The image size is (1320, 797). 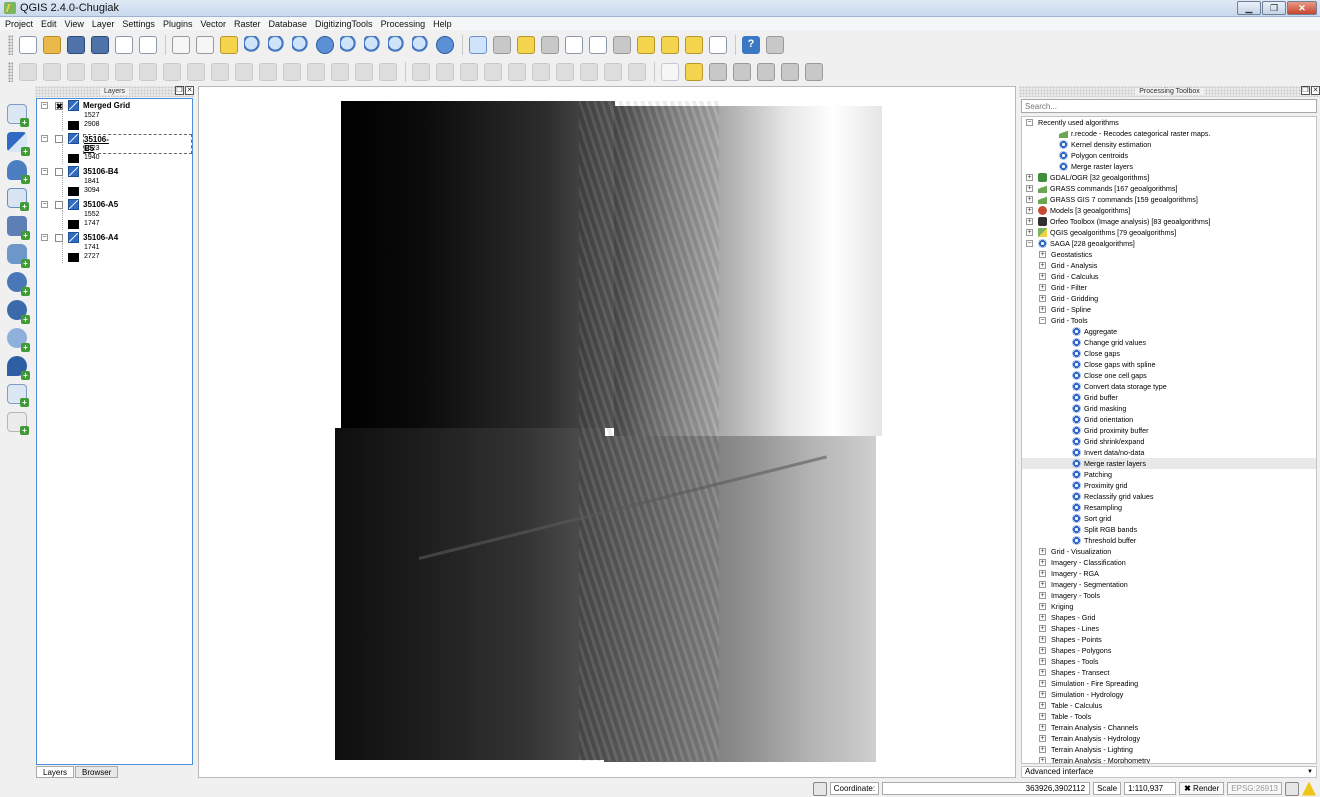 What do you see at coordinates (1254, 788) in the screenshot?
I see `crs-status-button: EPSG:26913` at bounding box center [1254, 788].